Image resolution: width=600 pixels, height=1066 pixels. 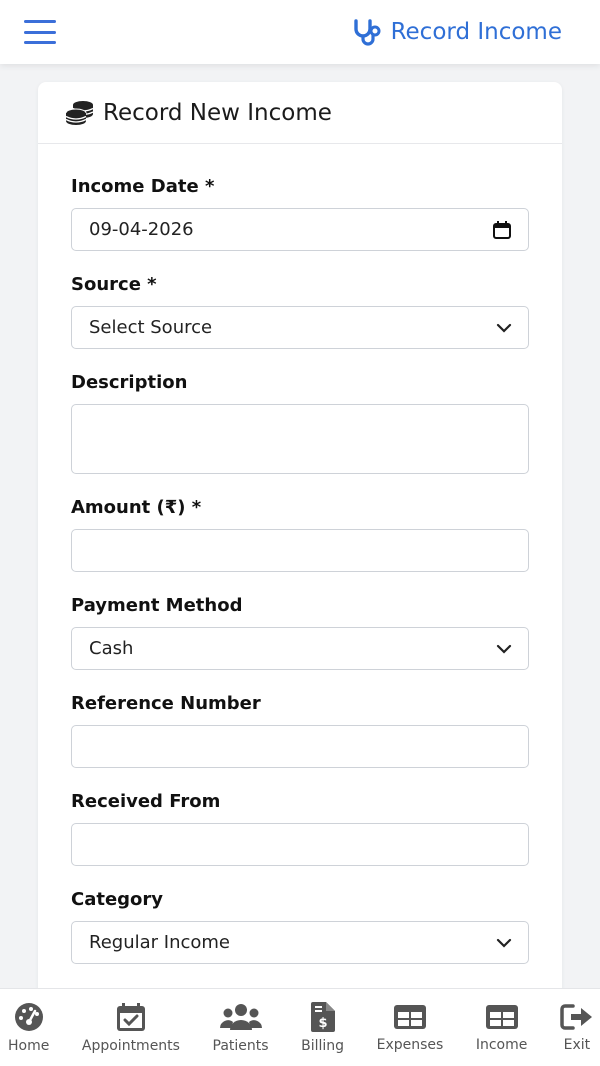 What do you see at coordinates (117, 899) in the screenshot?
I see `category-label: Category` at bounding box center [117, 899].